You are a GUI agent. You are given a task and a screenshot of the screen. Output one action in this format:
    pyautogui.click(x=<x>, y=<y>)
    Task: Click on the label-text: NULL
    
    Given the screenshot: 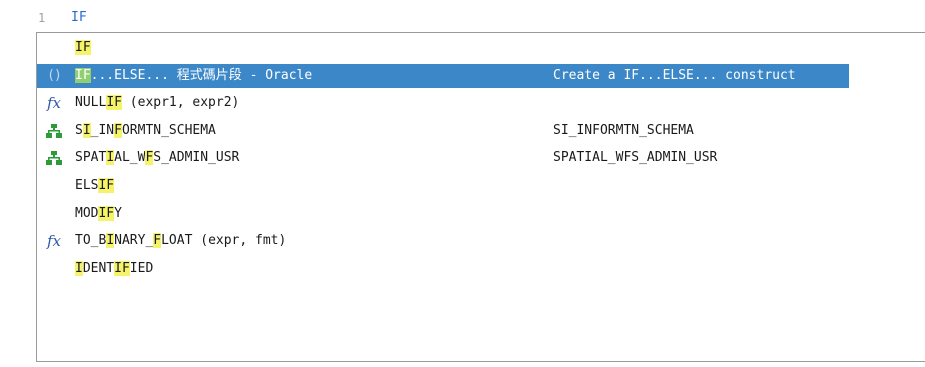 What is the action you would take?
    pyautogui.click(x=91, y=103)
    